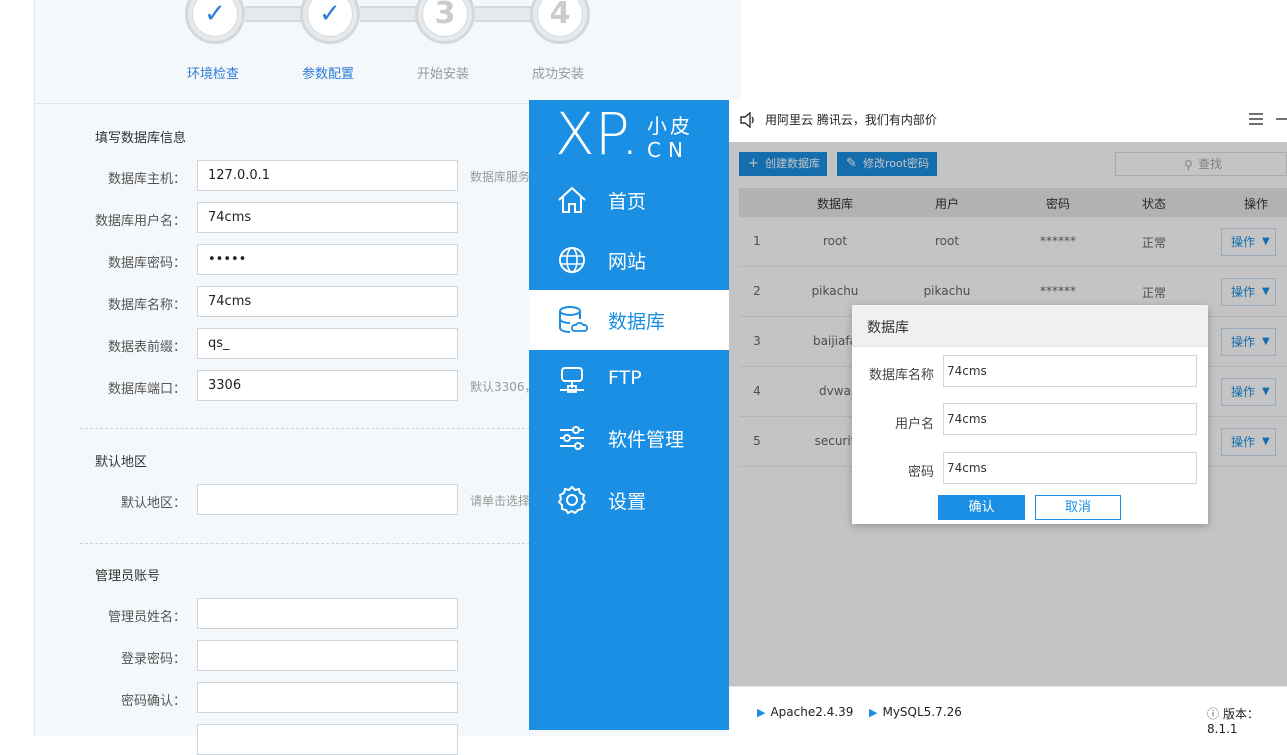 This screenshot has width=1287, height=755. Describe the element at coordinates (914, 424) in the screenshot. I see `username-label: 用户名` at that location.